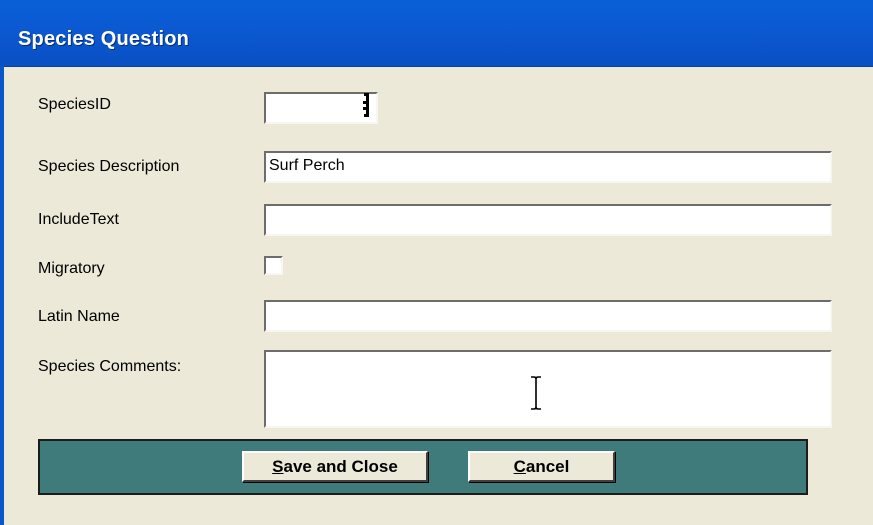  I want to click on title-bar: Species Question, so click(436, 33).